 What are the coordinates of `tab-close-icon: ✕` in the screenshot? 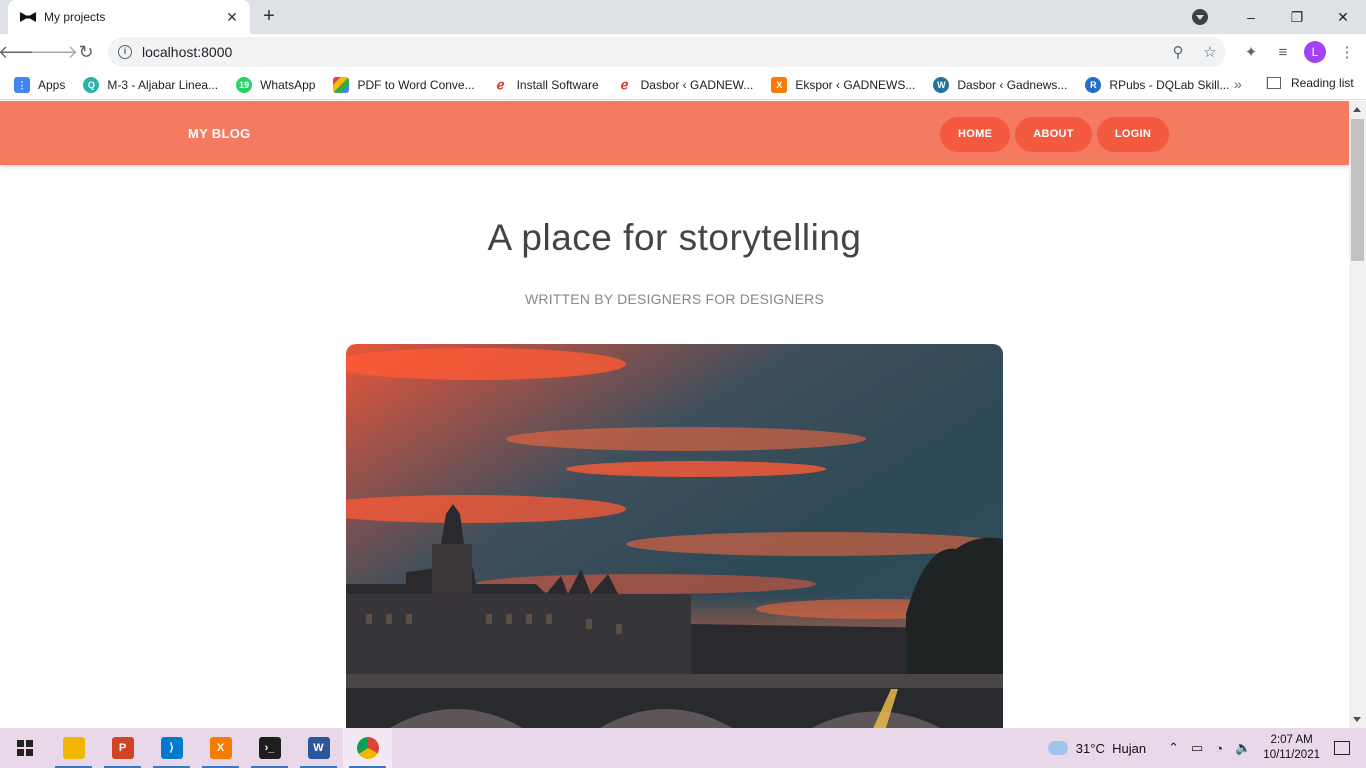 It's located at (232, 17).